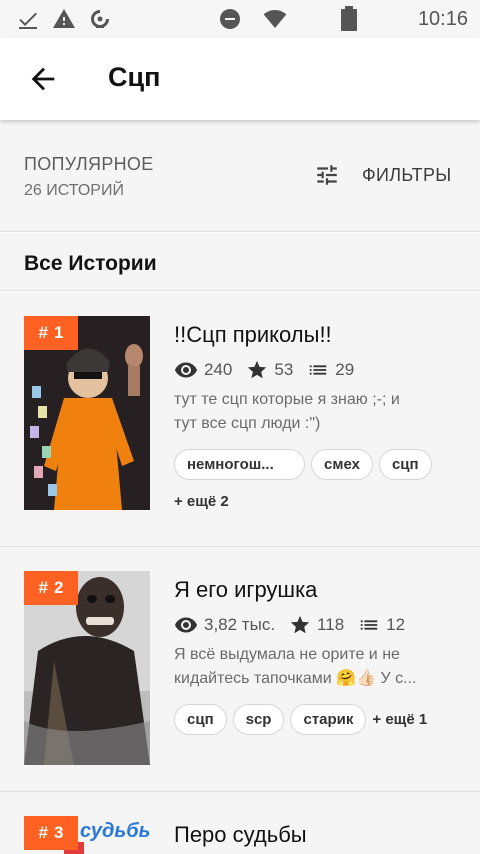 The height and width of the screenshot is (854, 480). What do you see at coordinates (407, 174) in the screenshot?
I see `filters-label: ФИЛЬТРЫ` at bounding box center [407, 174].